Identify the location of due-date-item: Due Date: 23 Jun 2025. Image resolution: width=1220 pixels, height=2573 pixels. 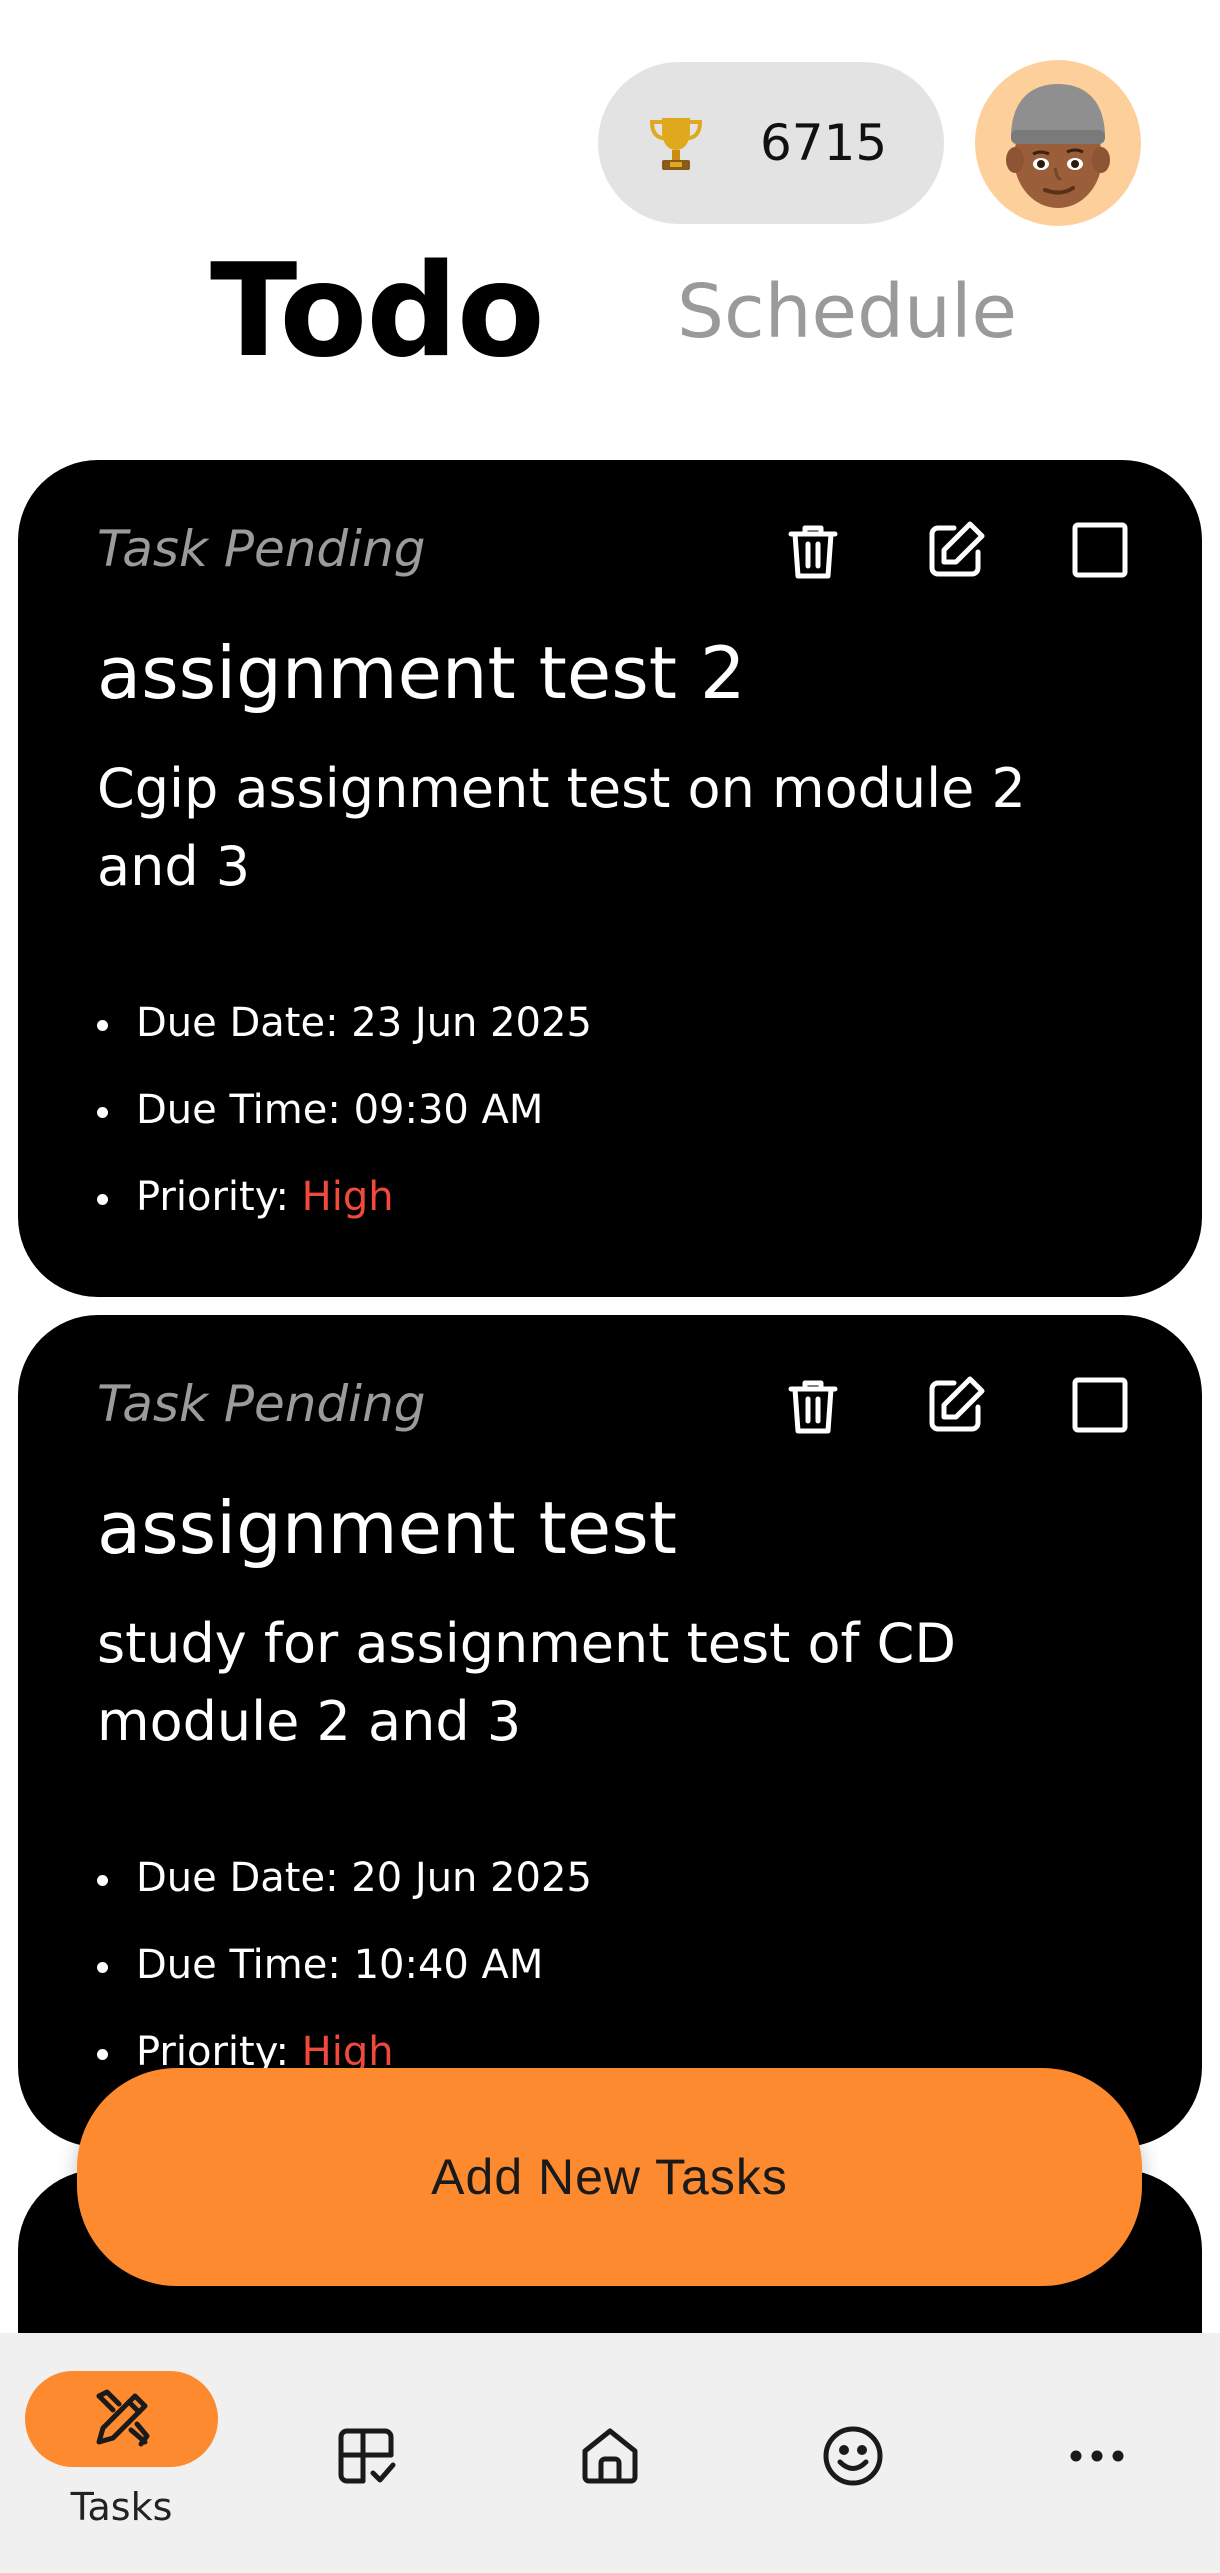
(344, 1023).